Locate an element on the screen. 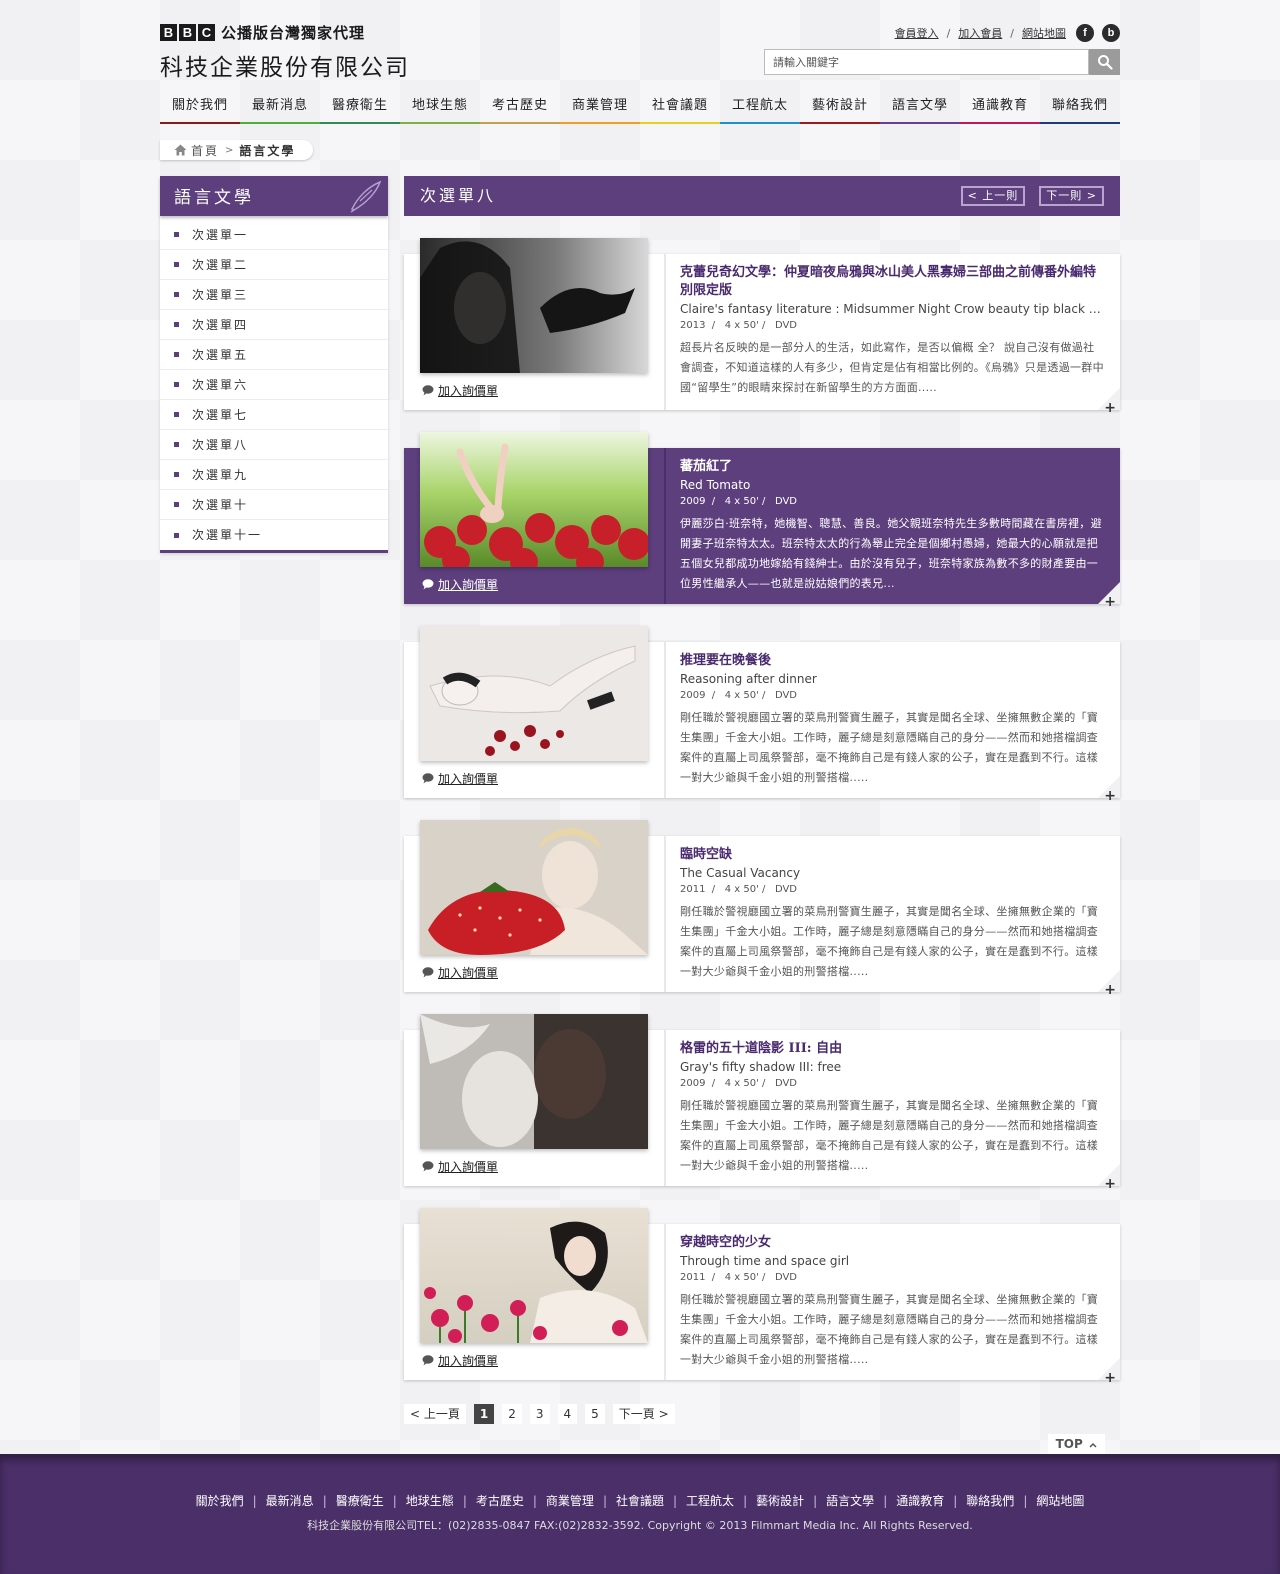 This screenshot has height=1574, width=1280. search-button is located at coordinates (1104, 62).